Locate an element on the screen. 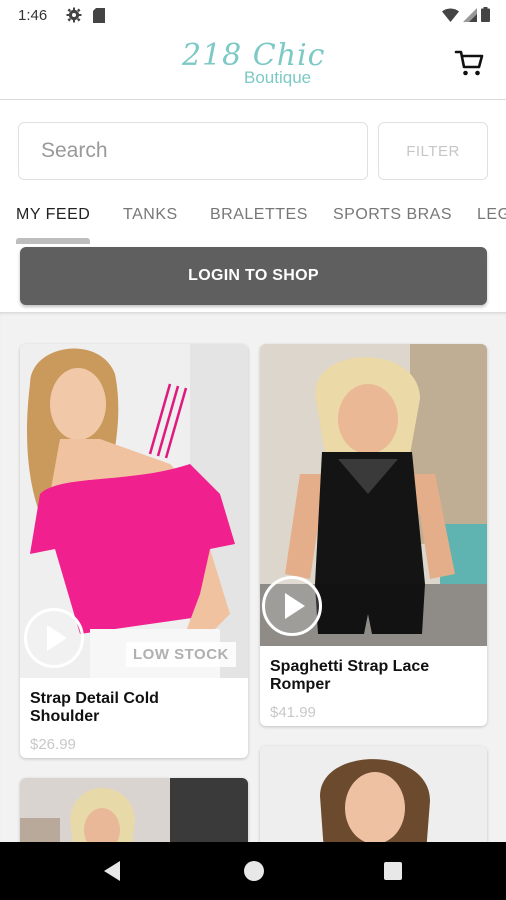 The width and height of the screenshot is (506, 900). search-field is located at coordinates (193, 151).